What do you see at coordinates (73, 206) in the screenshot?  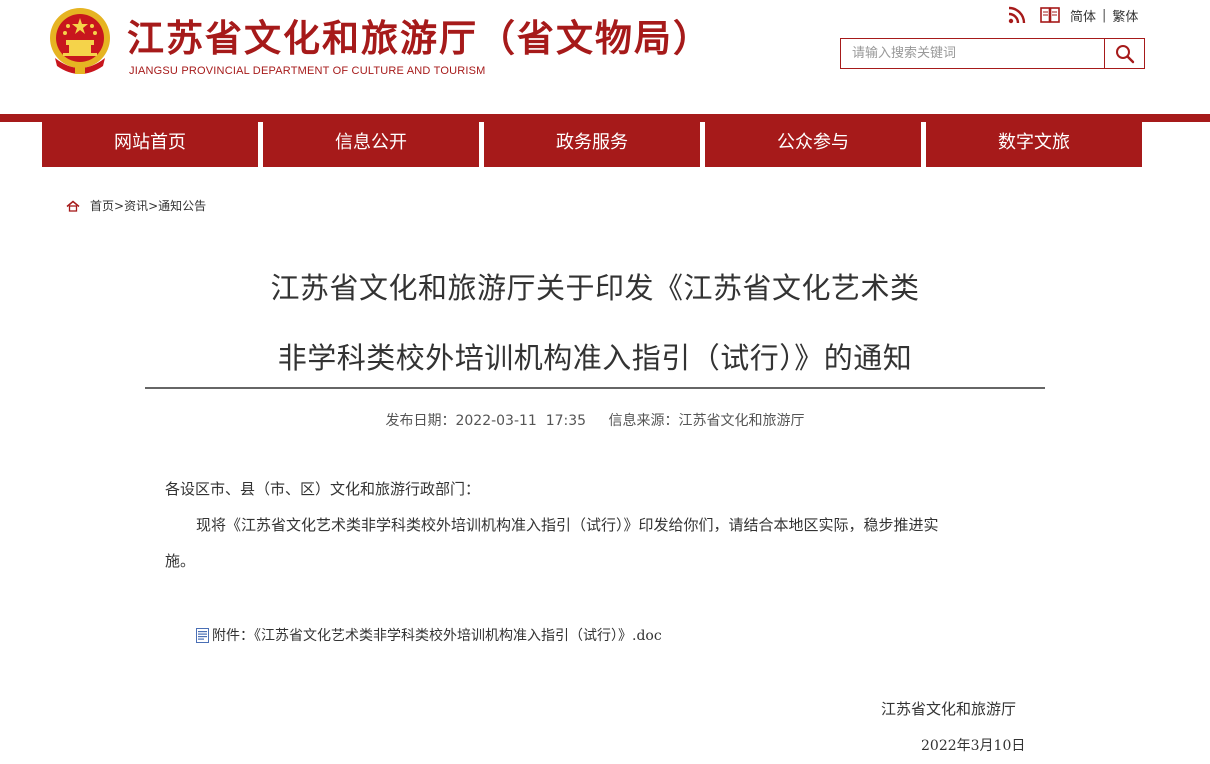 I see `home-icon` at bounding box center [73, 206].